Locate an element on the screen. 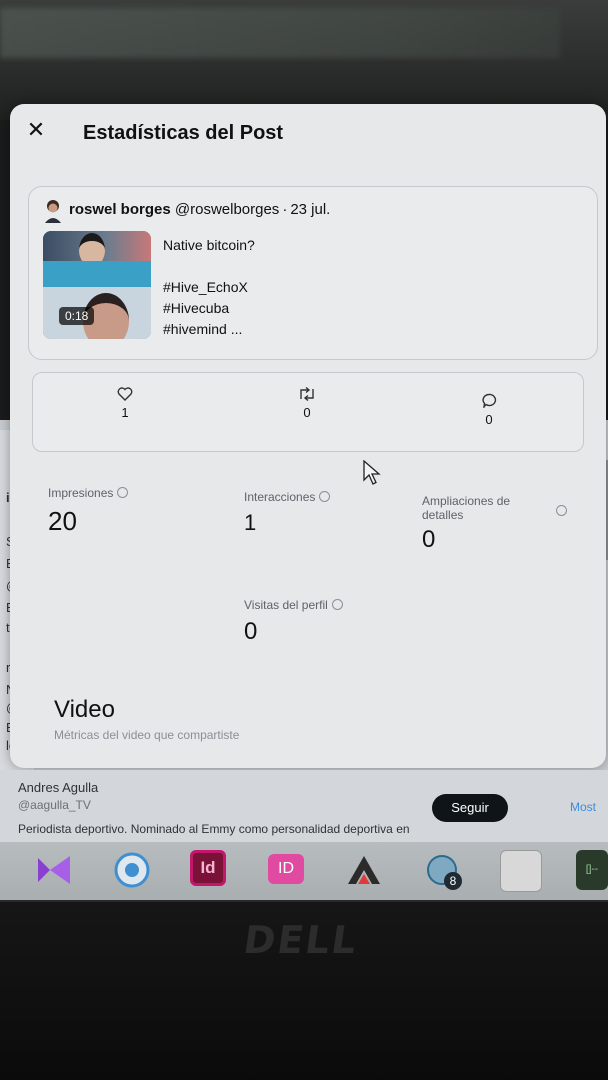 The image size is (608, 1080). video-section-subtitle: Métricas del video que compartiste is located at coordinates (147, 735).